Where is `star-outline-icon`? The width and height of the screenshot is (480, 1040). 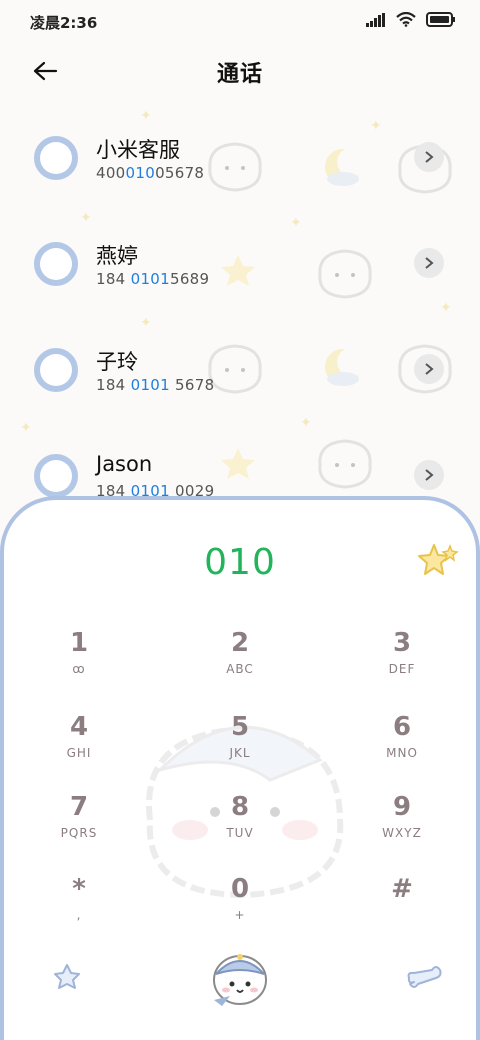 star-outline-icon is located at coordinates (67, 976).